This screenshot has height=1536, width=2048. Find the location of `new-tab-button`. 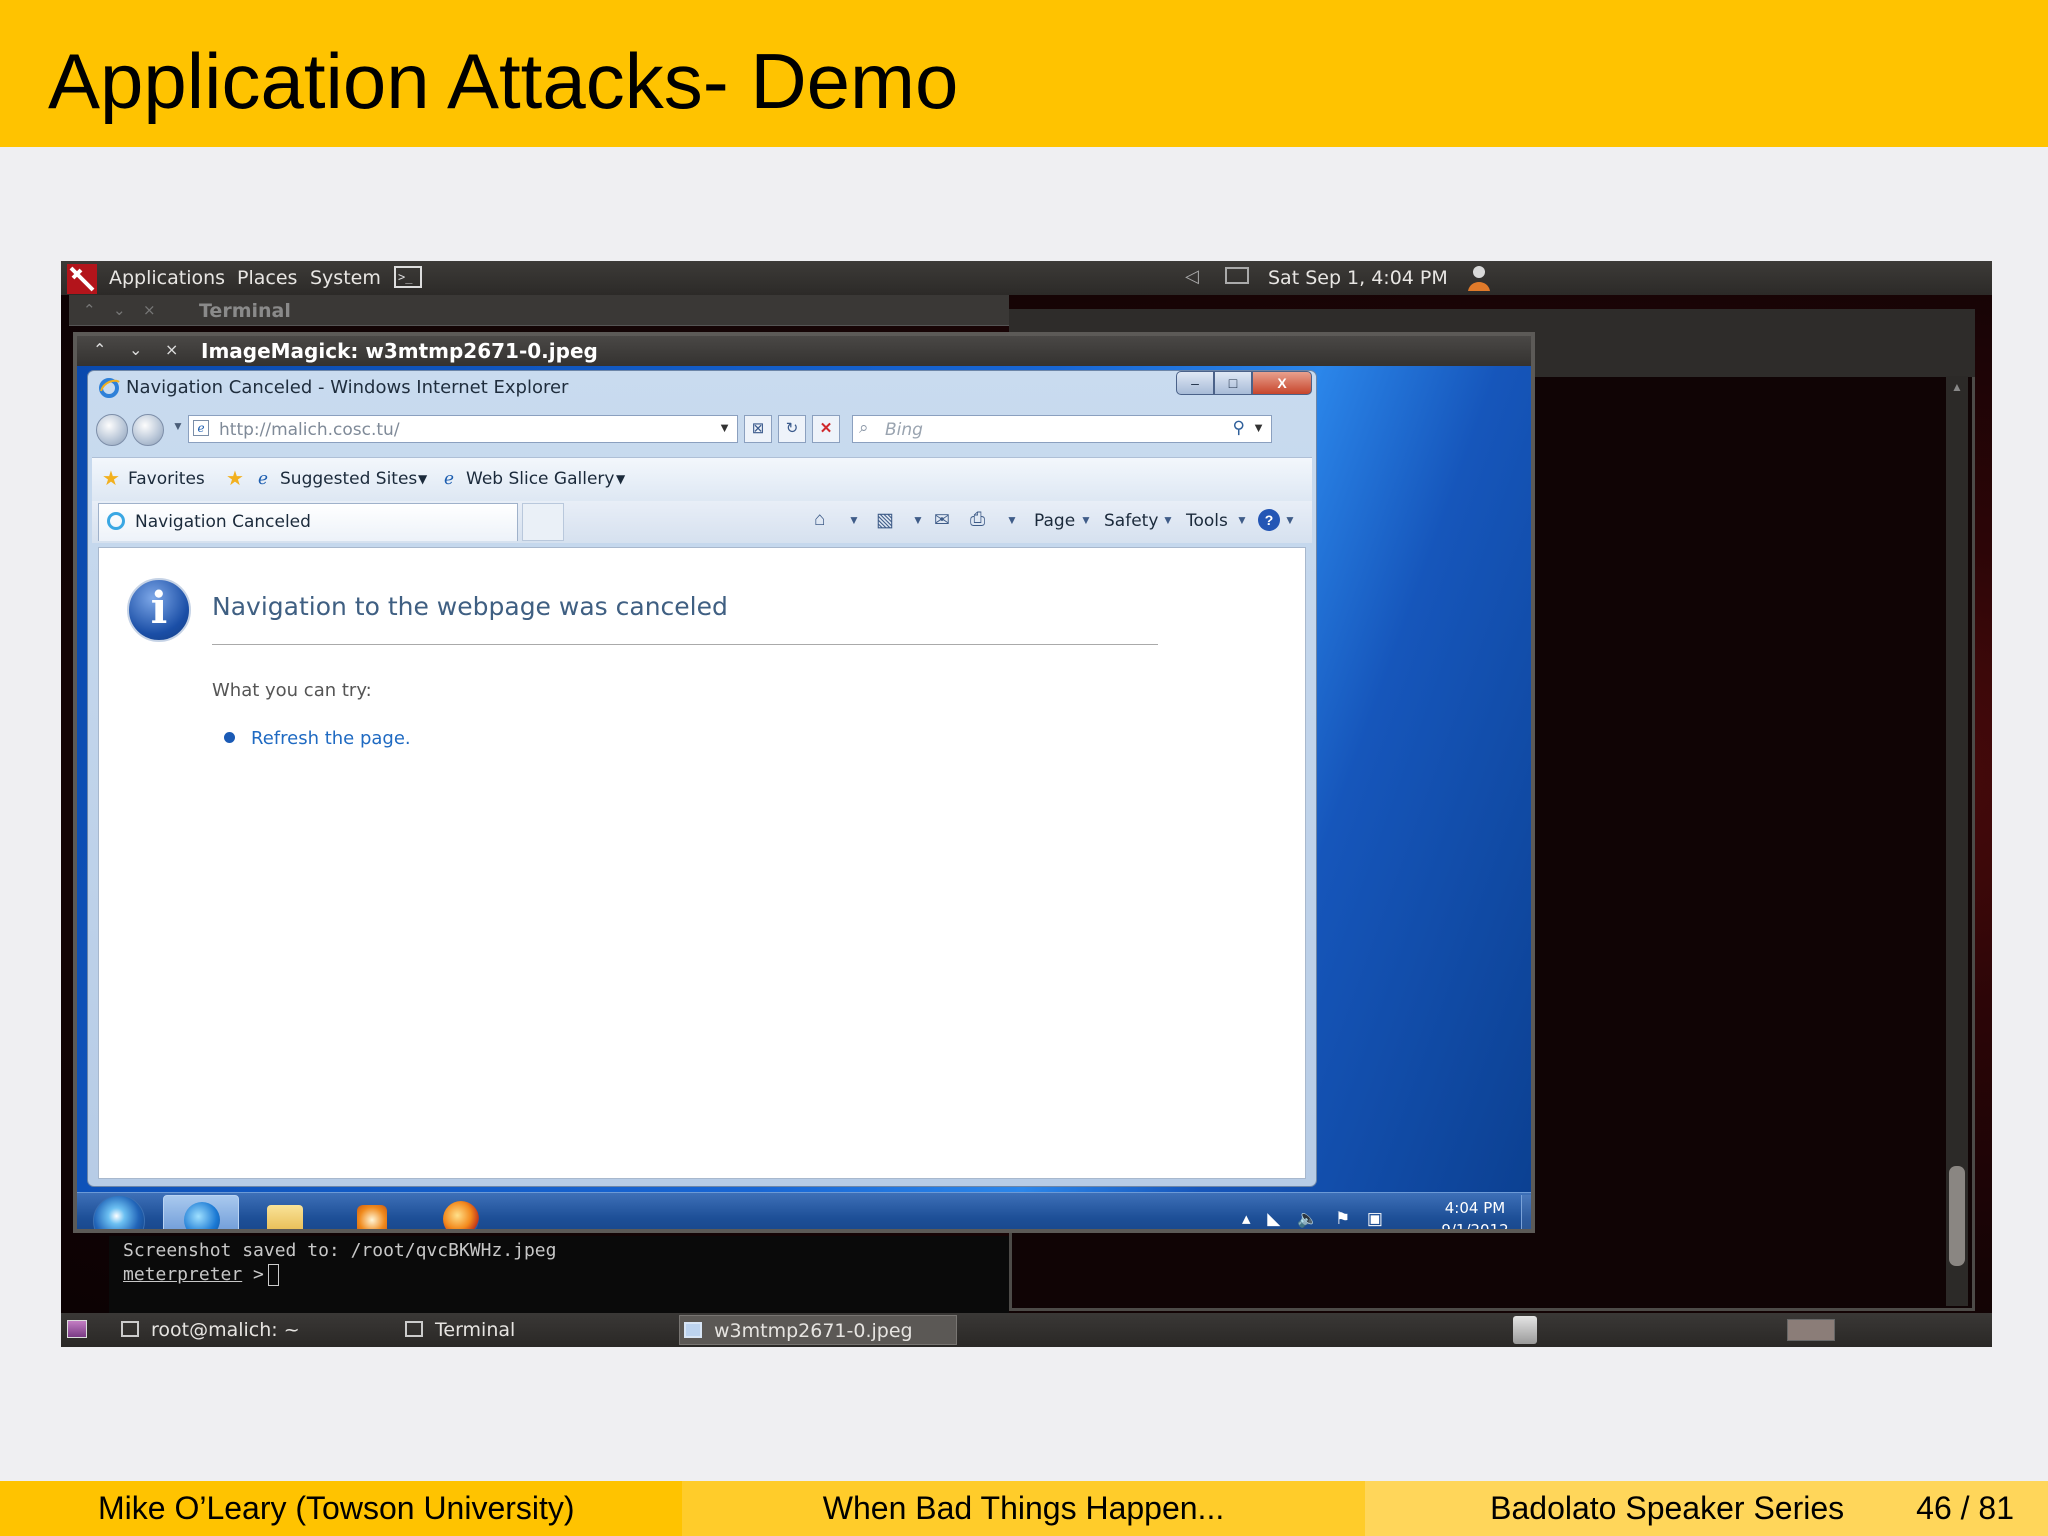

new-tab-button is located at coordinates (543, 522).